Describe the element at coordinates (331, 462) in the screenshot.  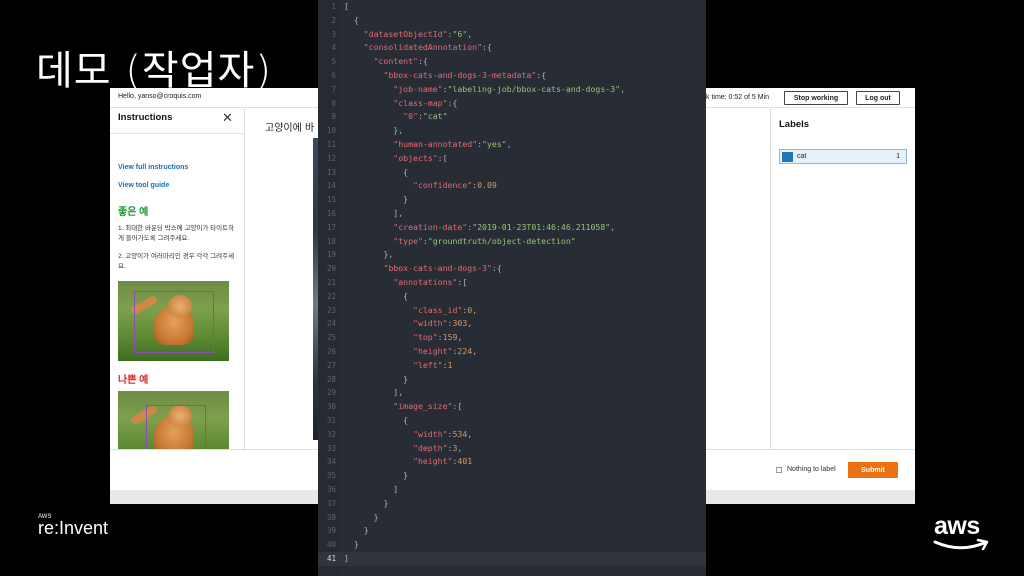
I see `line-number: 34` at that location.